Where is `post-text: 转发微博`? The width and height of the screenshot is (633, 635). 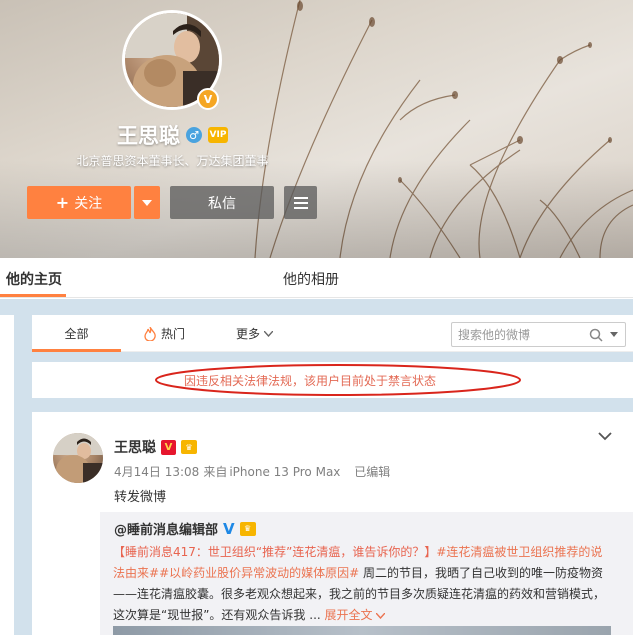
post-text: 转发微博 is located at coordinates (140, 497).